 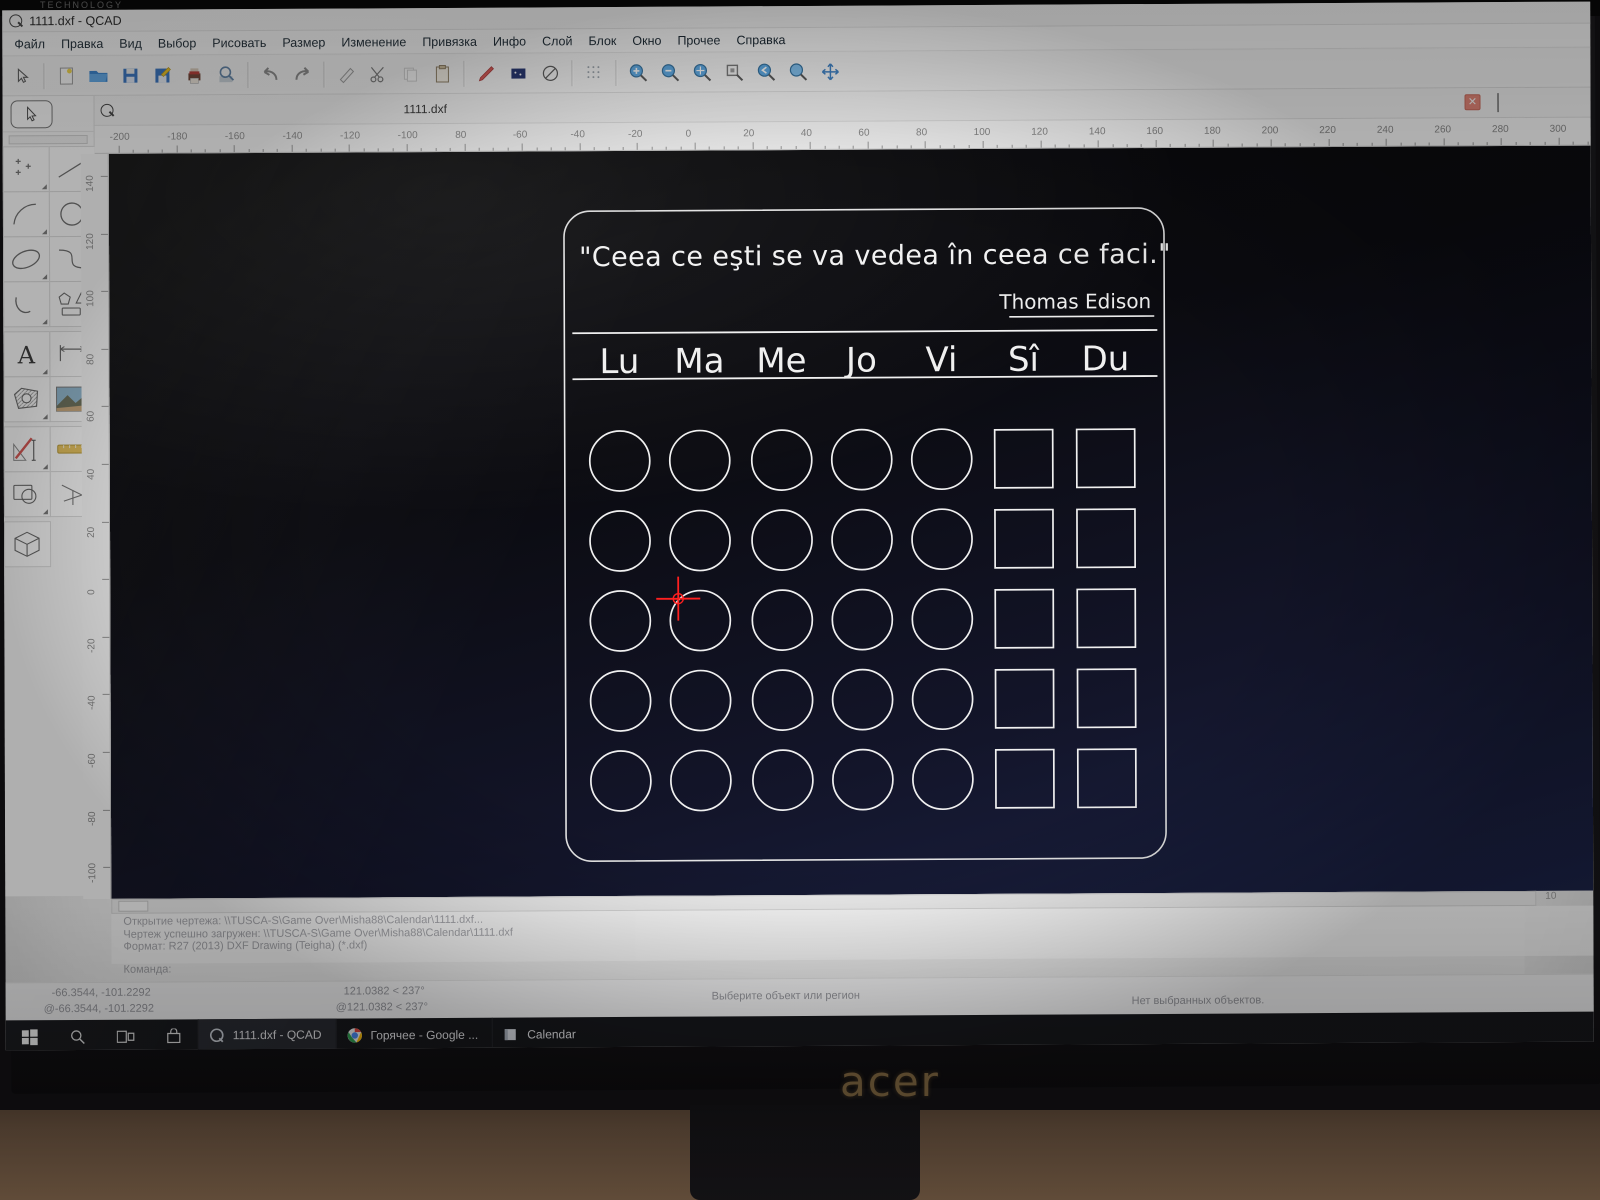 I want to click on menu-dimension: Размер, so click(x=303, y=42).